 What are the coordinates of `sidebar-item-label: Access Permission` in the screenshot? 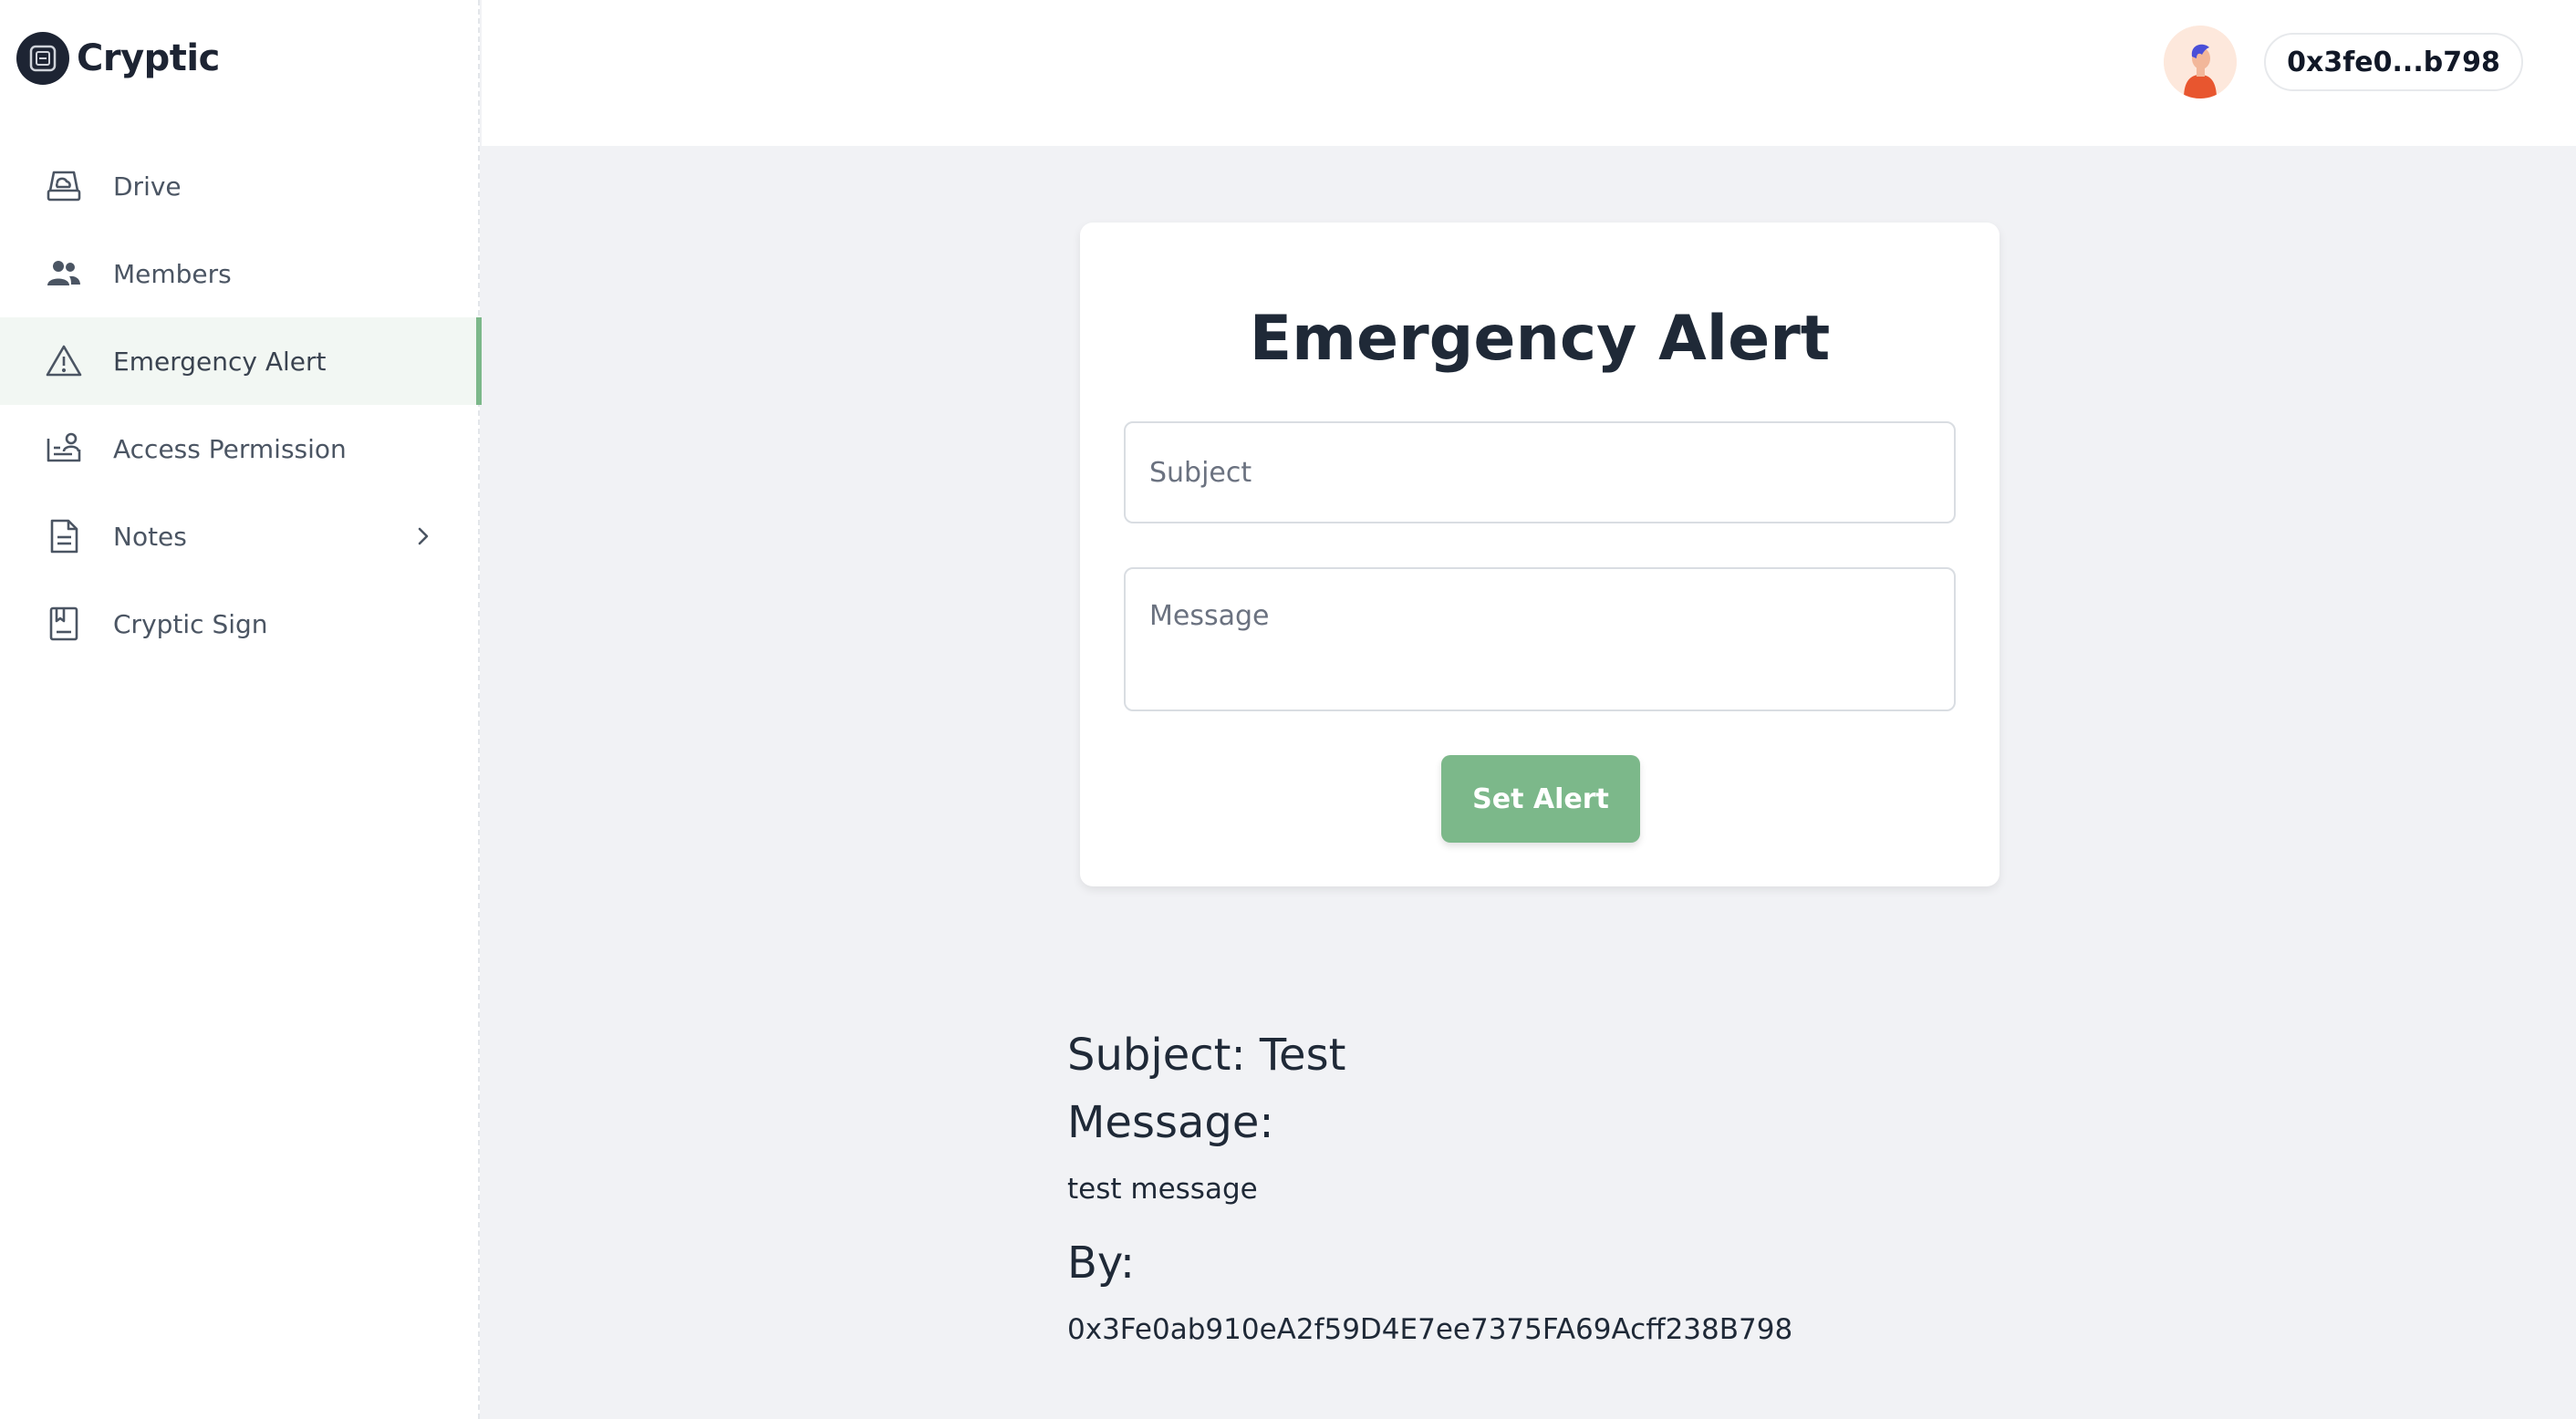 It's located at (230, 448).